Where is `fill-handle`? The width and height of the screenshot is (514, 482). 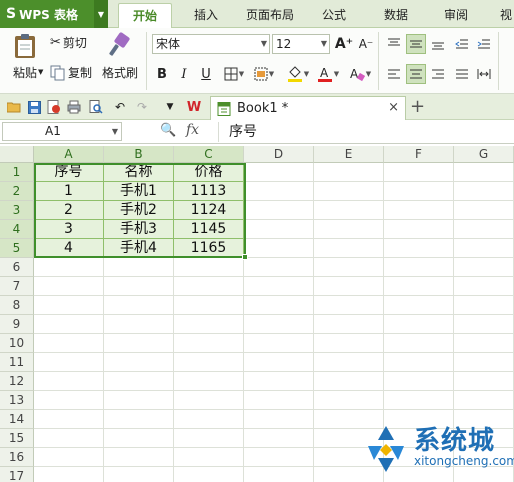 fill-handle is located at coordinates (245, 257).